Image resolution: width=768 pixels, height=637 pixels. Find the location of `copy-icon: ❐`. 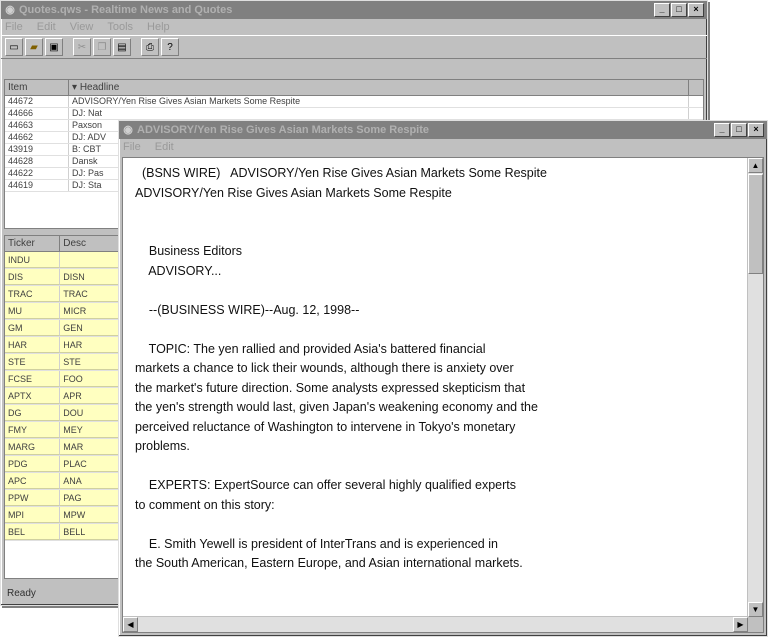

copy-icon: ❐ is located at coordinates (102, 47).